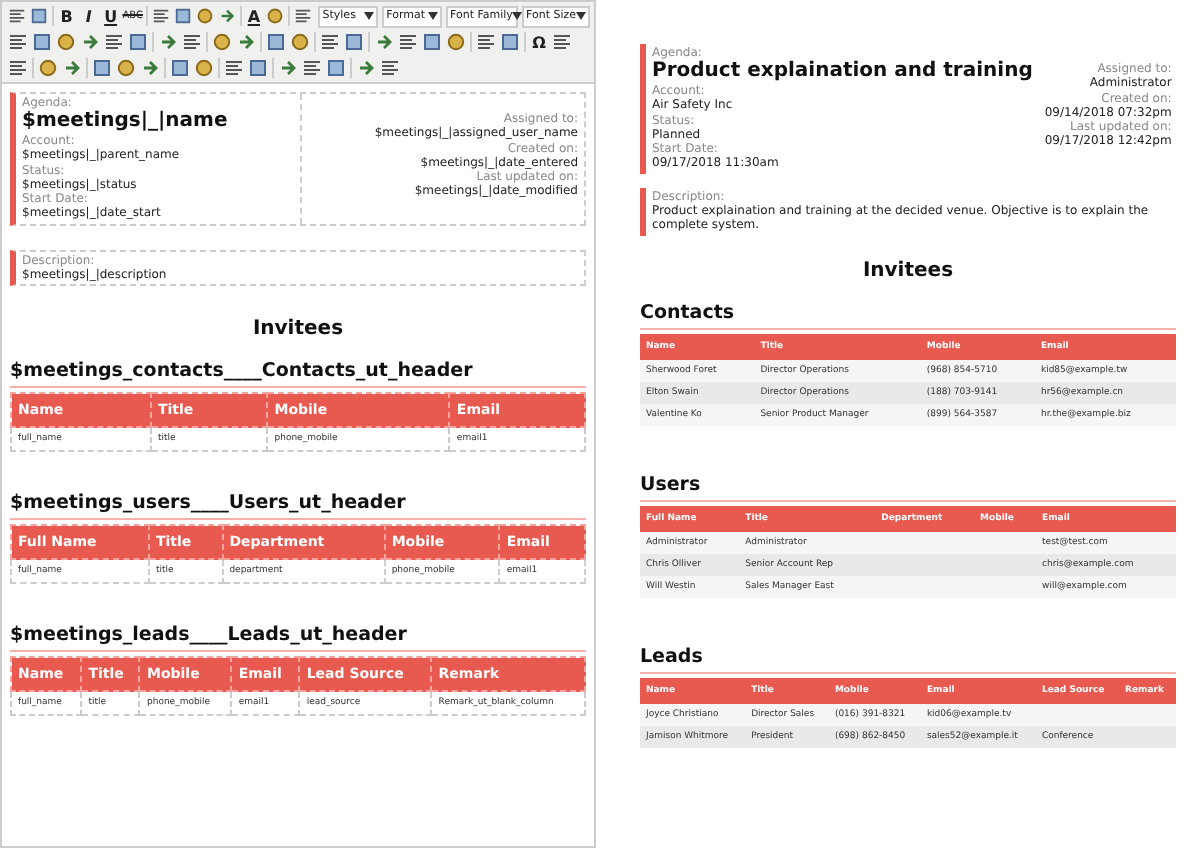 This screenshot has width=1200, height=848. Describe the element at coordinates (298, 374) in the screenshot. I see `section-heading: $meetings_contacts____Contacts_ut_header` at that location.